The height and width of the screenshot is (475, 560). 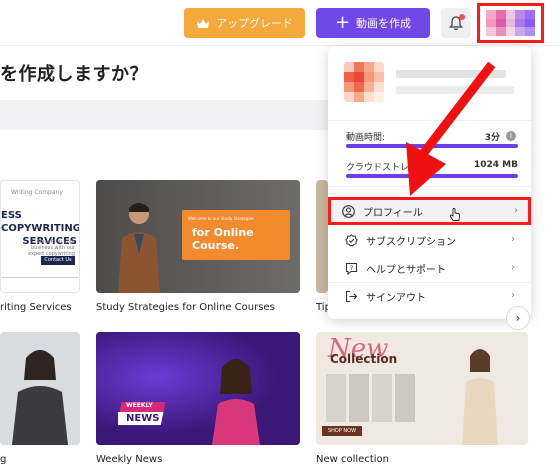 I want to click on template-card-tips, so click(x=322, y=236).